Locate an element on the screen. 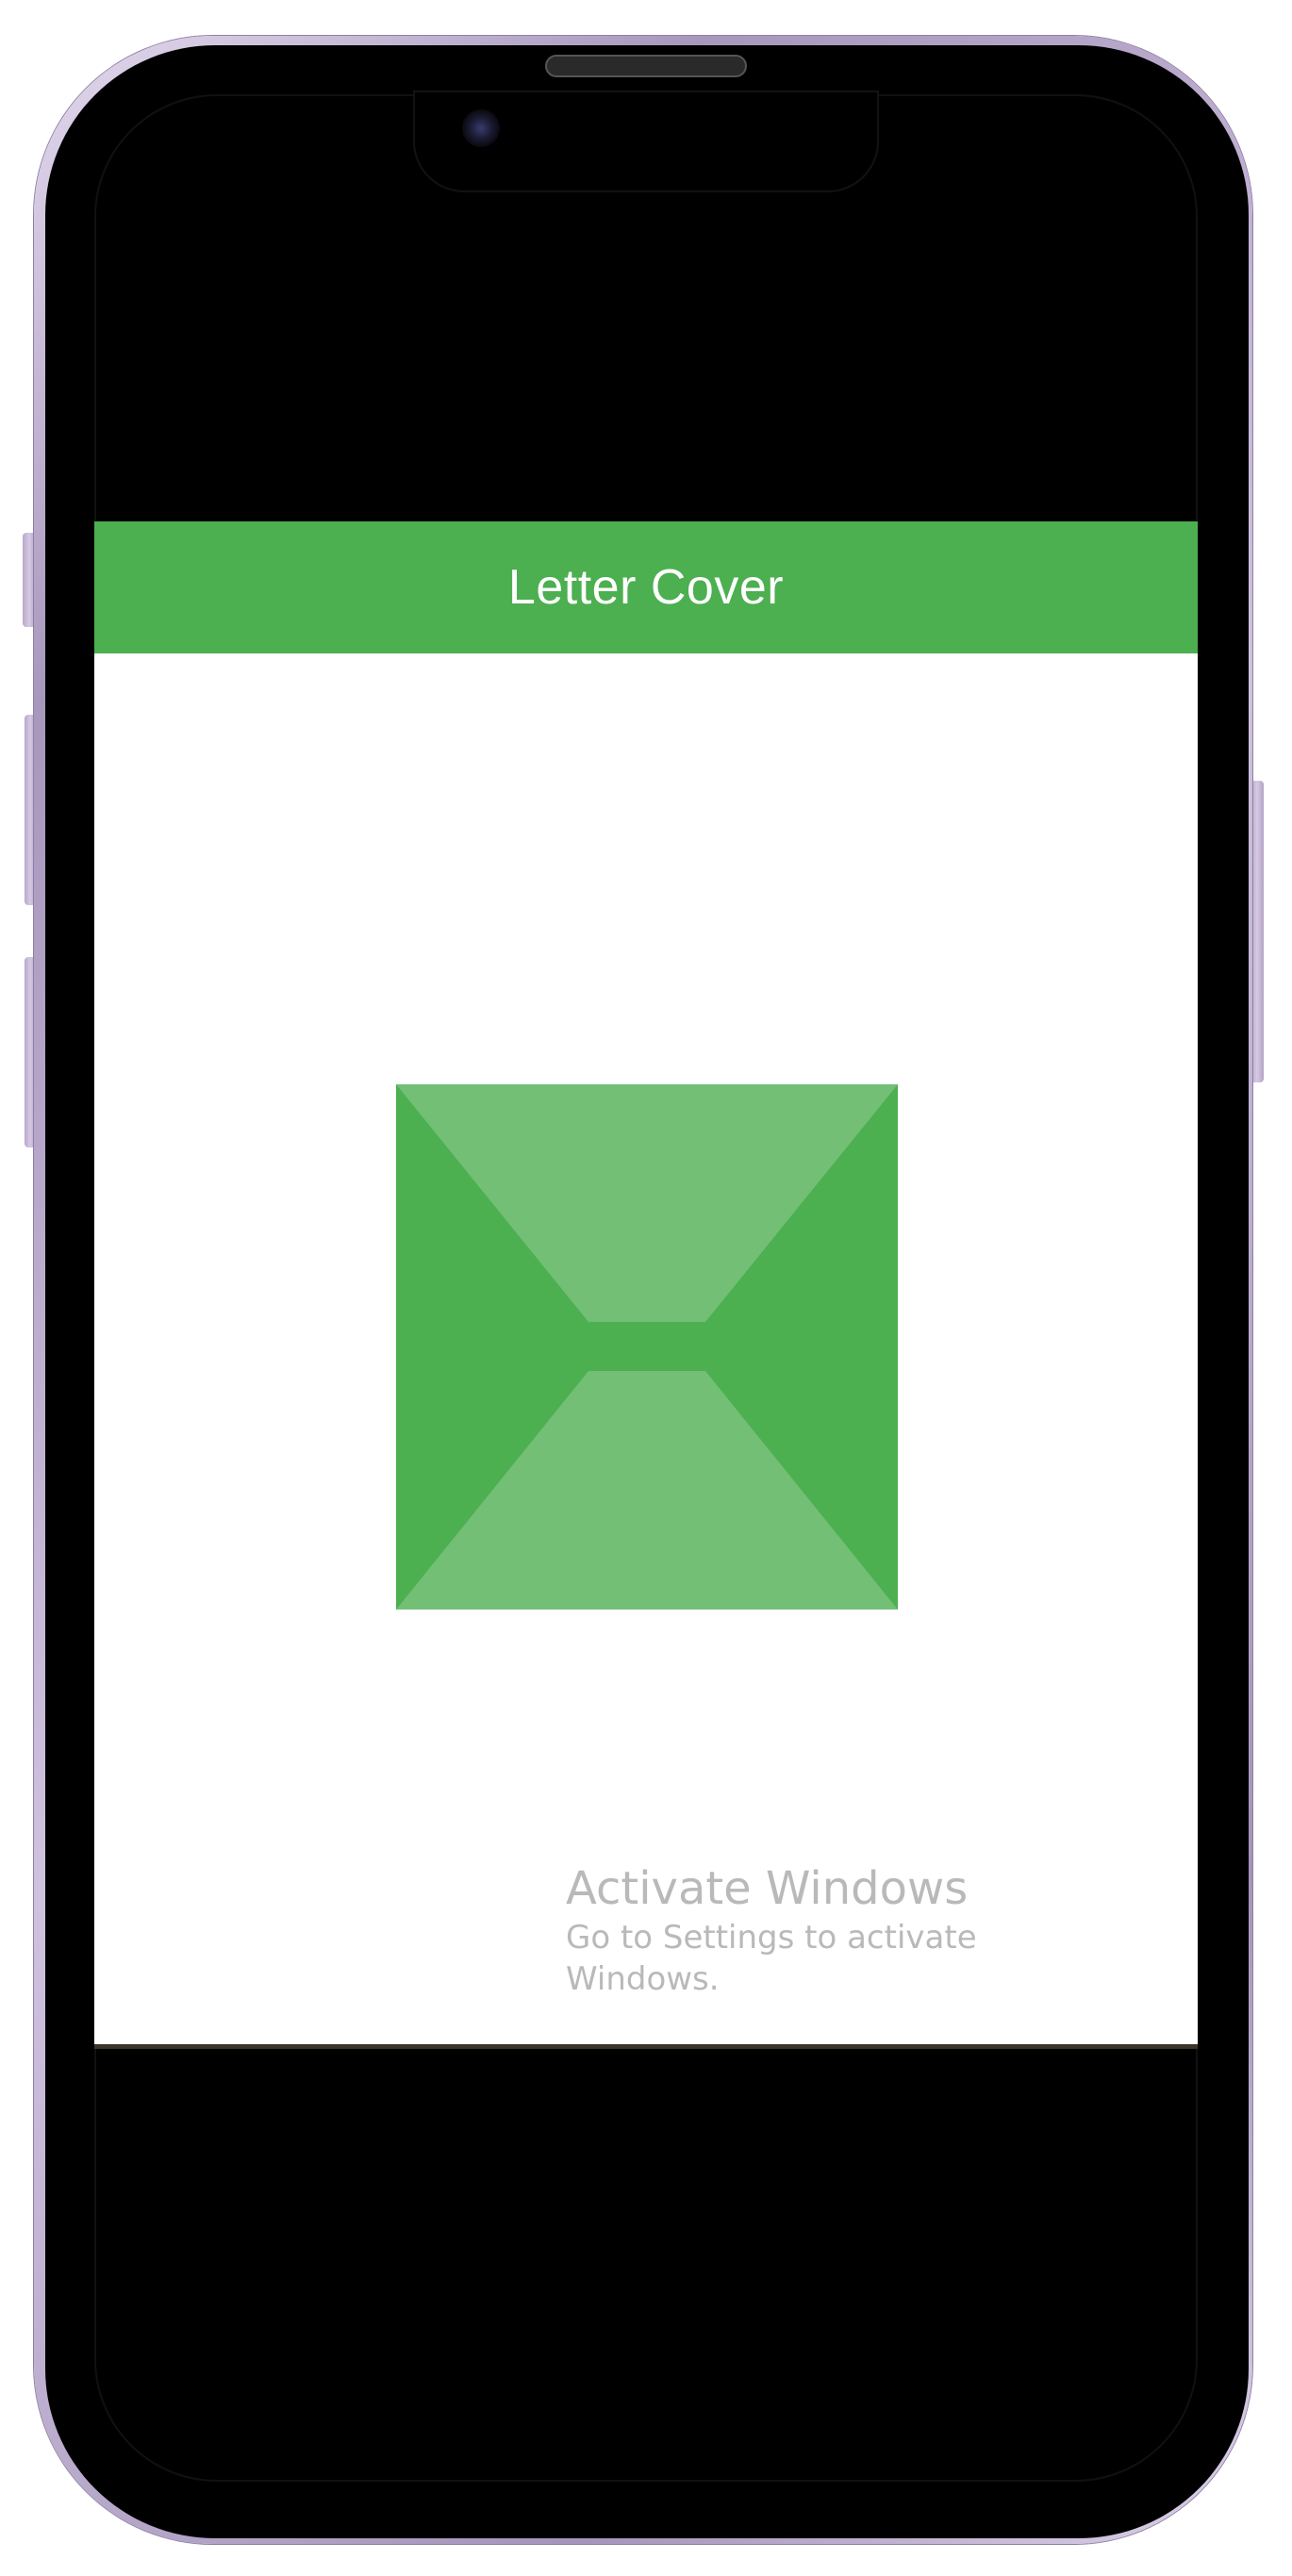 The image size is (1292, 2576). app-bar: Letter Cover is located at coordinates (646, 587).